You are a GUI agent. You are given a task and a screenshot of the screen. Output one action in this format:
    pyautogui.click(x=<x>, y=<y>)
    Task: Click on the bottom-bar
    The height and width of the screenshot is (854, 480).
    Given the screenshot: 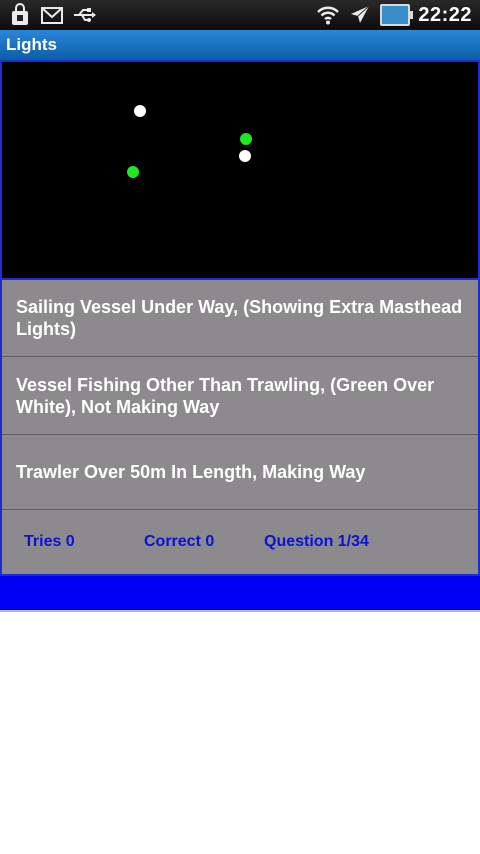 What is the action you would take?
    pyautogui.click(x=240, y=593)
    